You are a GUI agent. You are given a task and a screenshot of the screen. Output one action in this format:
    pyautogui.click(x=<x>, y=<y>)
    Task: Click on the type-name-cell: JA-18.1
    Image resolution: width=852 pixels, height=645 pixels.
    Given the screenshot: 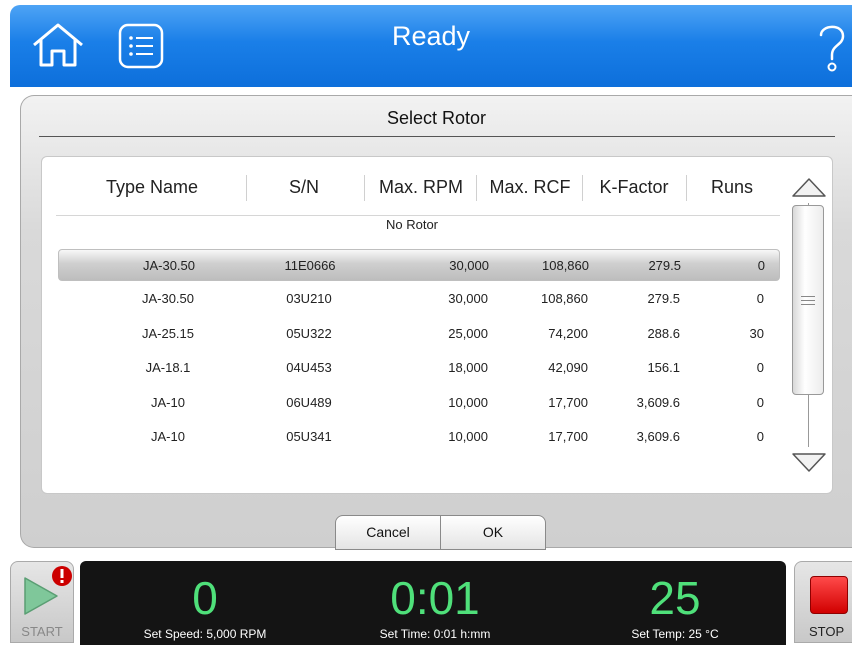 What is the action you would take?
    pyautogui.click(x=168, y=368)
    